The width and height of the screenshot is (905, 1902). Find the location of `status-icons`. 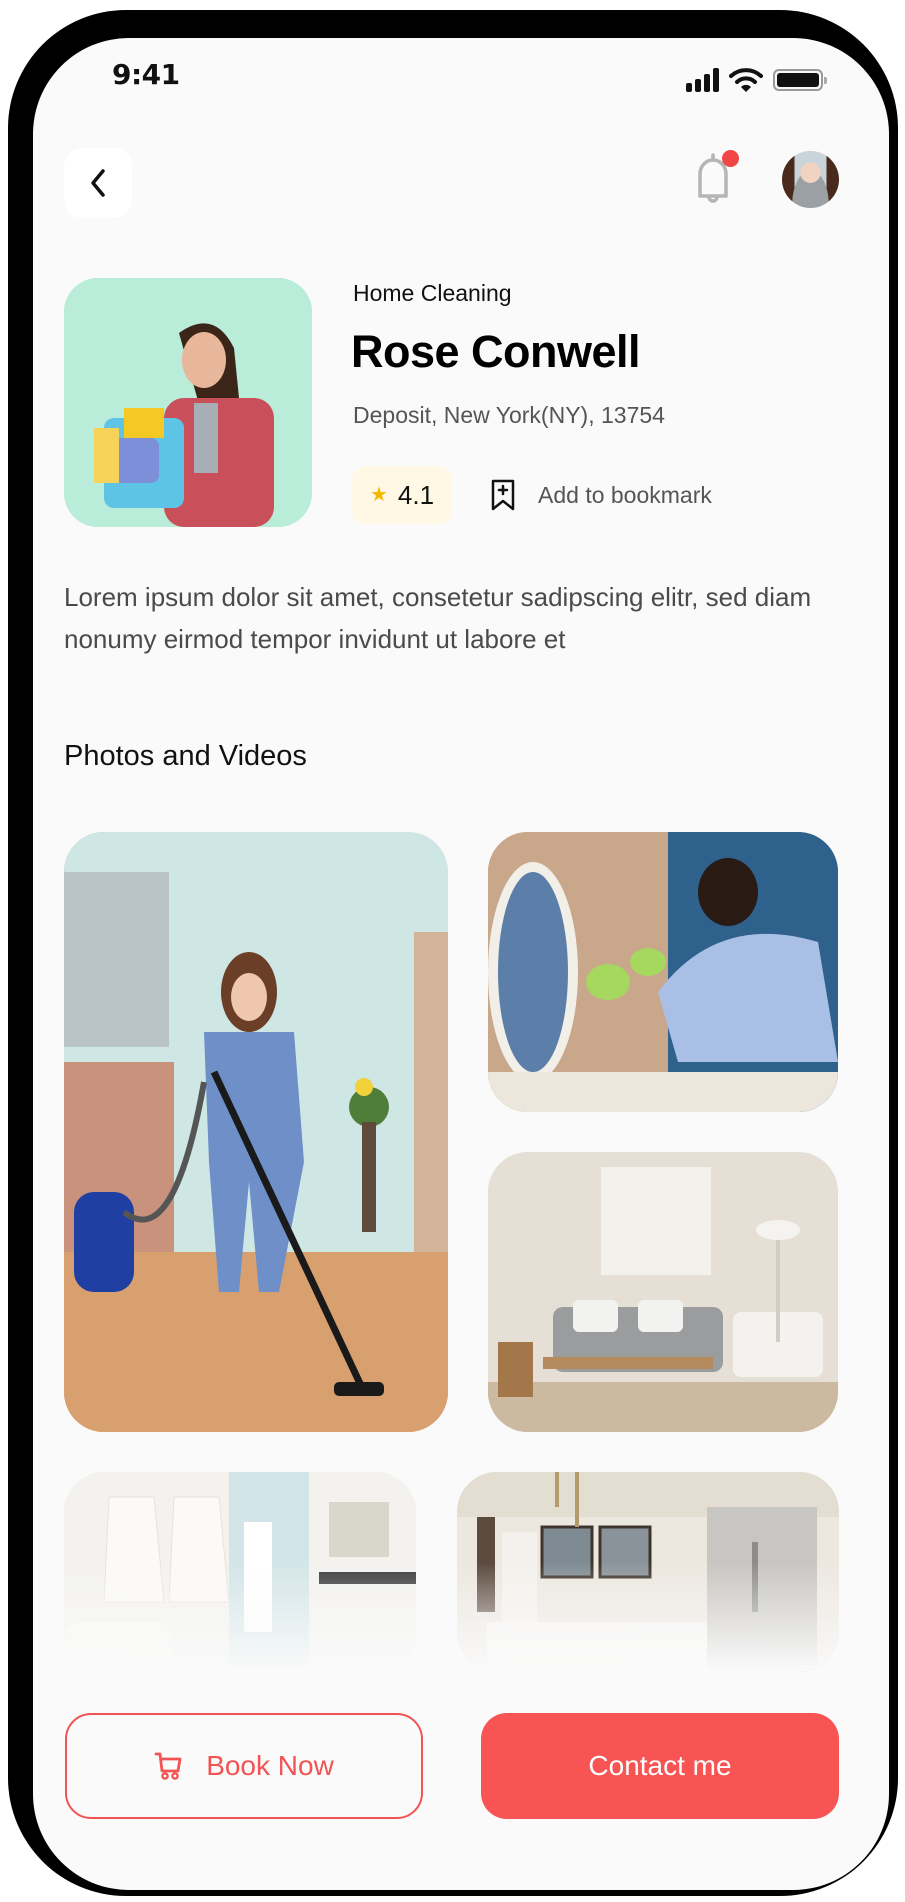

status-icons is located at coordinates (756, 80).